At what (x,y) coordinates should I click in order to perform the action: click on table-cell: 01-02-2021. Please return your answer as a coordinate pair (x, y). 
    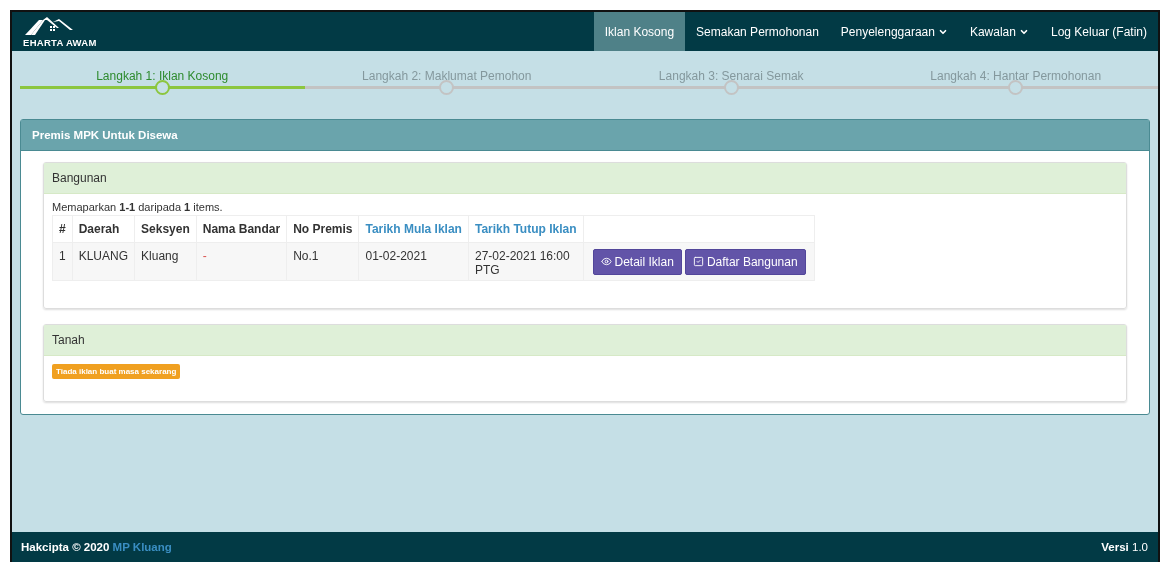
    Looking at the image, I should click on (414, 261).